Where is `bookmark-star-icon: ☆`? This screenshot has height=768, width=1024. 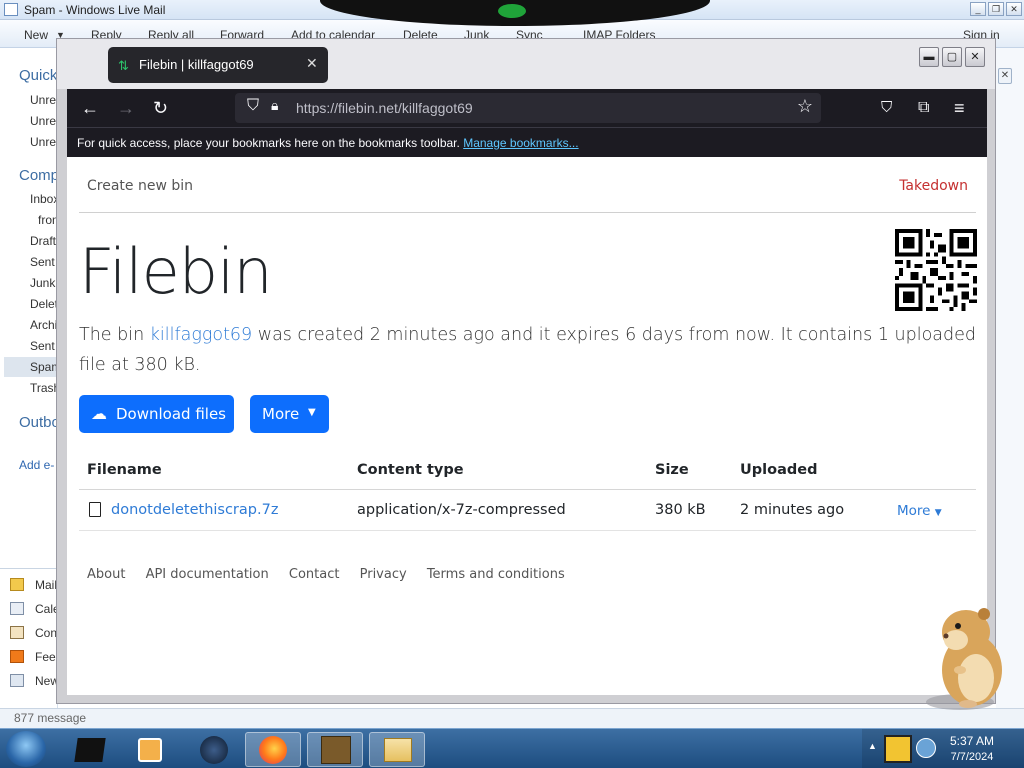 bookmark-star-icon: ☆ is located at coordinates (805, 106).